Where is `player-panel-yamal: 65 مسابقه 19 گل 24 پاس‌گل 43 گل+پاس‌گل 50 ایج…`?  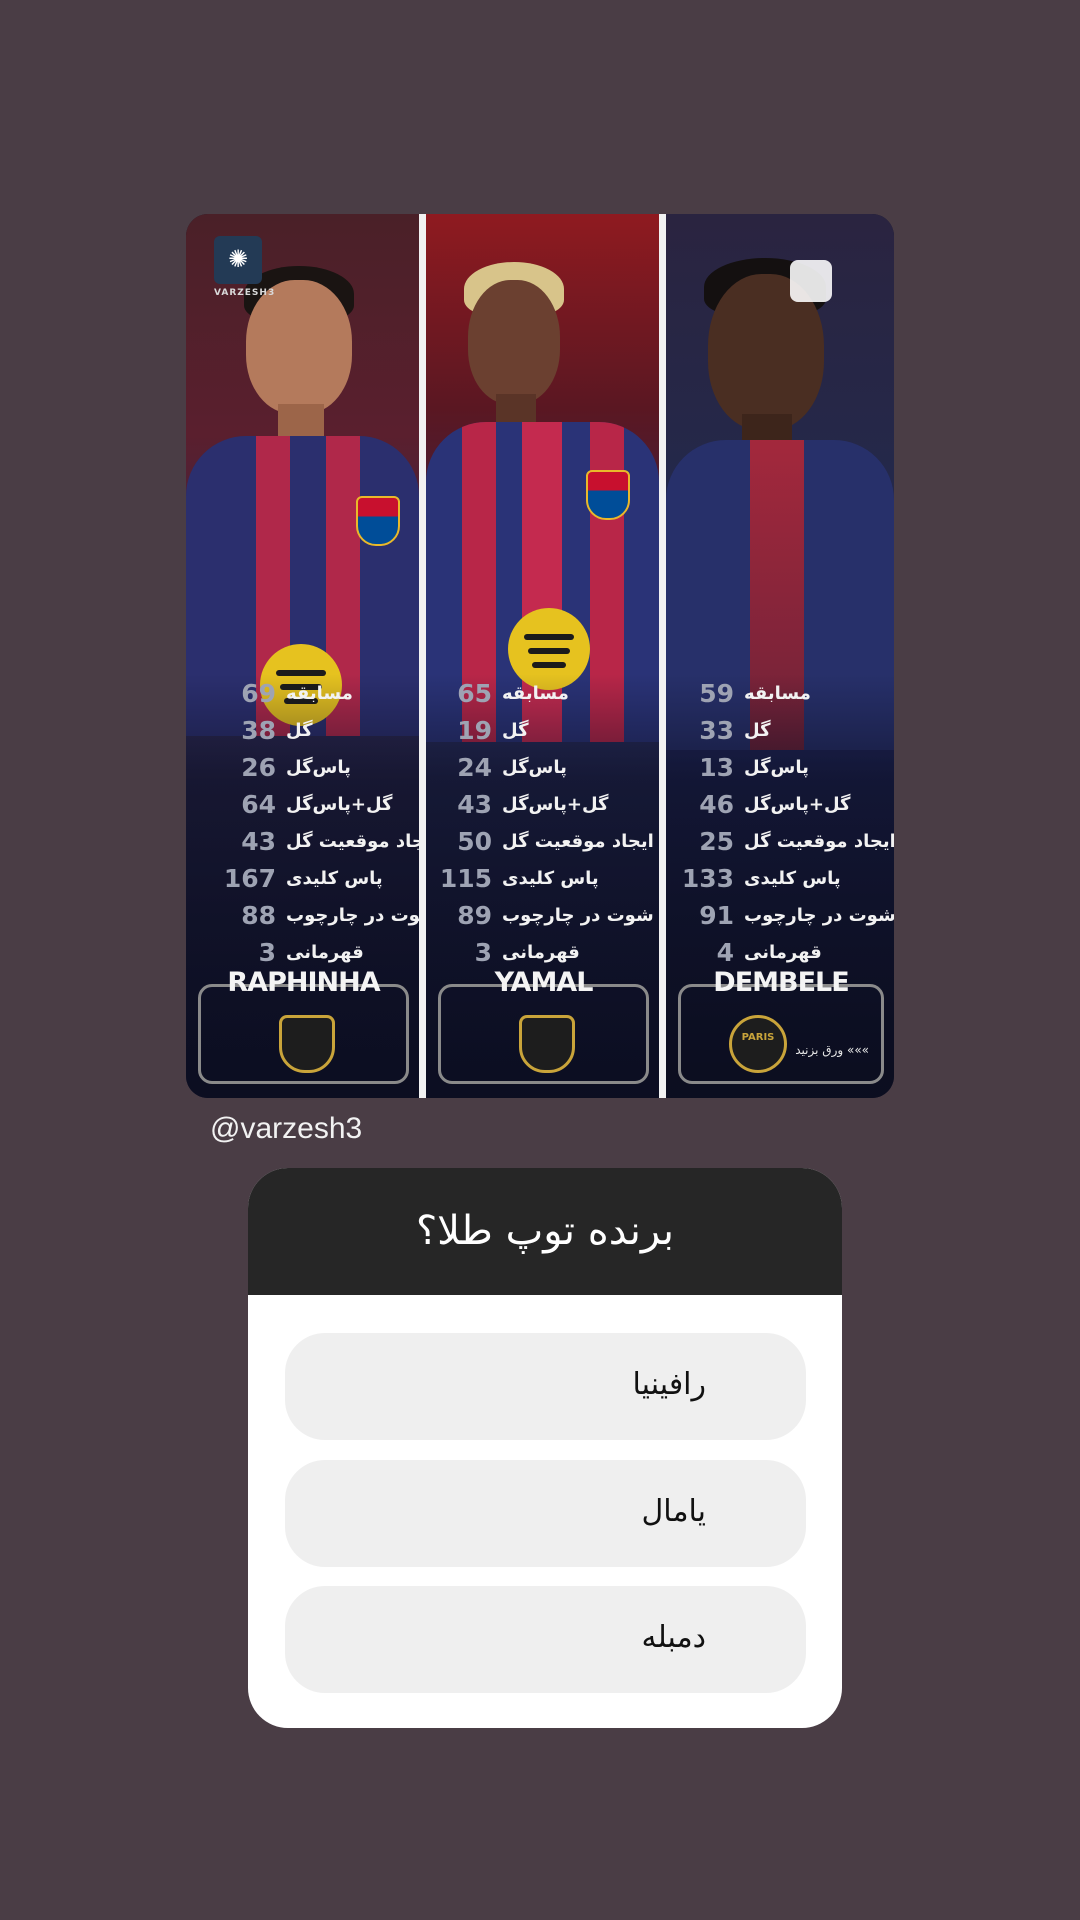 player-panel-yamal: 65 مسابقه 19 گل 24 پاس‌گل 43 گل+پاس‌گل 50 ایج… is located at coordinates (542, 656).